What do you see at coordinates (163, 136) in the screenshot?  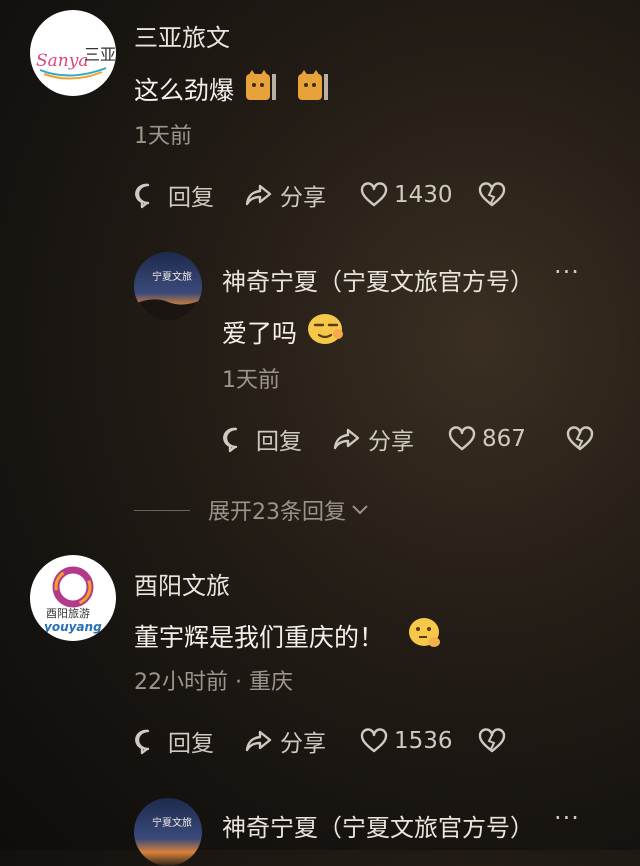 I see `comment-time: 1天前` at bounding box center [163, 136].